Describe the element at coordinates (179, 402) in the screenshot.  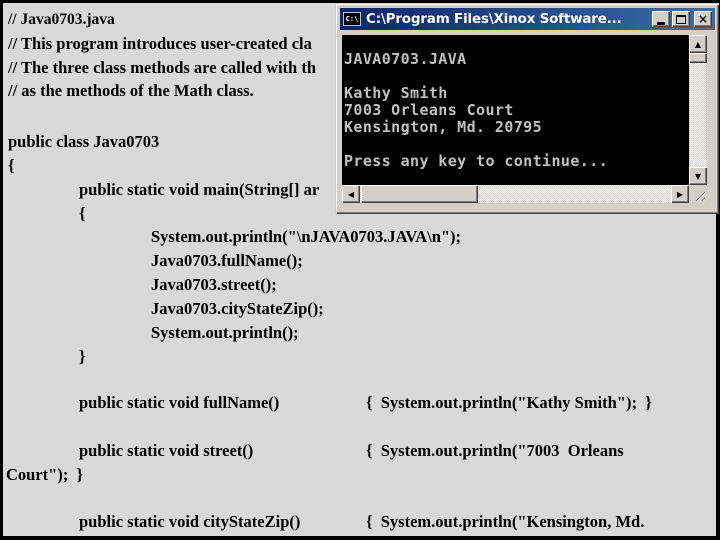
I see `method-signature-fullname: public static void fullName()` at that location.